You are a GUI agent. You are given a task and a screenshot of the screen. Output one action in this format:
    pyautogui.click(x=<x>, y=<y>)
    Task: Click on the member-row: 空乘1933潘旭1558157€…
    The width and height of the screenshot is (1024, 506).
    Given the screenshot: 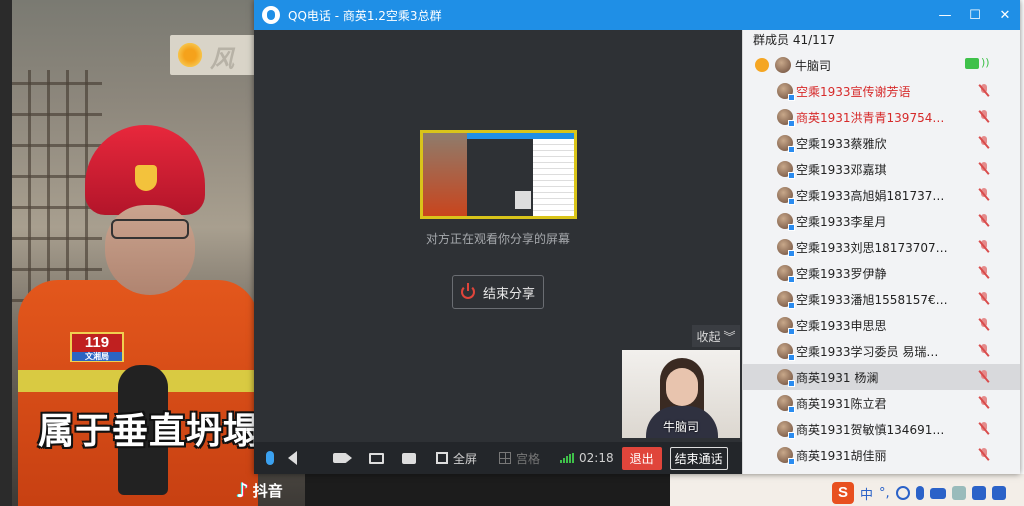 What is the action you would take?
    pyautogui.click(x=881, y=299)
    